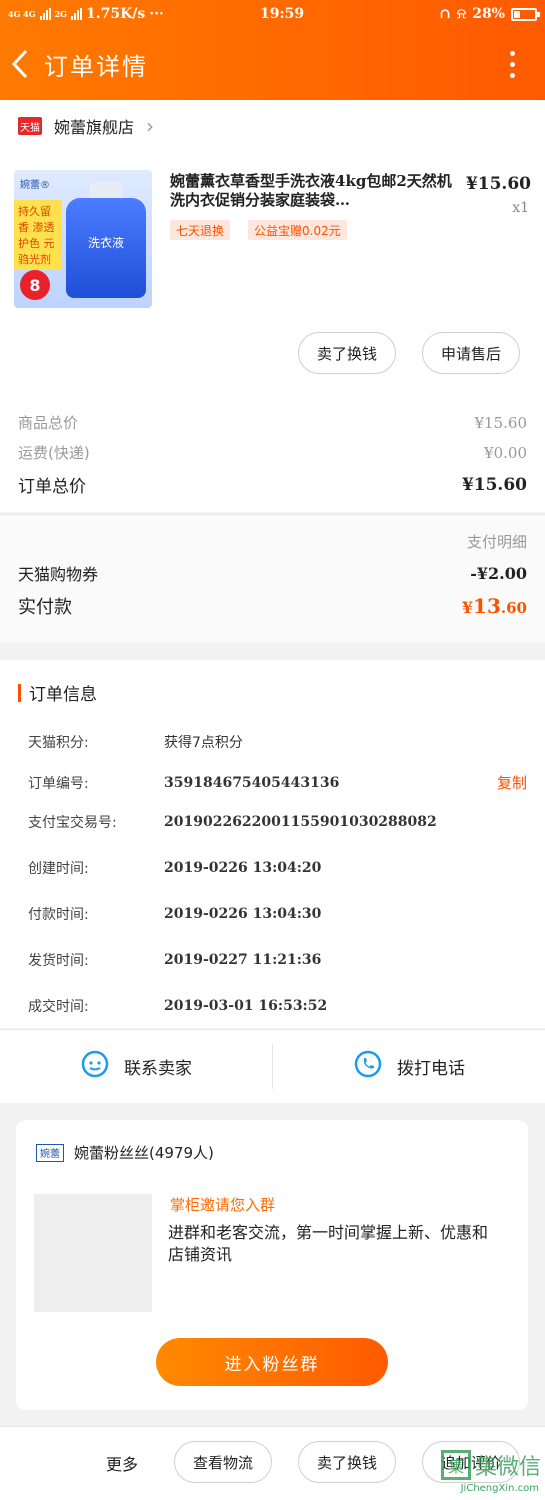 This screenshot has width=545, height=1500. Describe the element at coordinates (22, 14) in the screenshot. I see `network-label: 4G 4G` at that location.